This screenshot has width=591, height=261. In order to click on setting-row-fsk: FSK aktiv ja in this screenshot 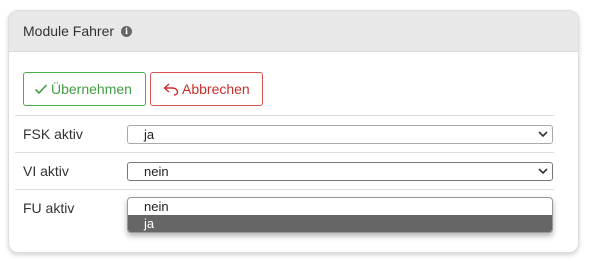, I will do `click(284, 133)`.